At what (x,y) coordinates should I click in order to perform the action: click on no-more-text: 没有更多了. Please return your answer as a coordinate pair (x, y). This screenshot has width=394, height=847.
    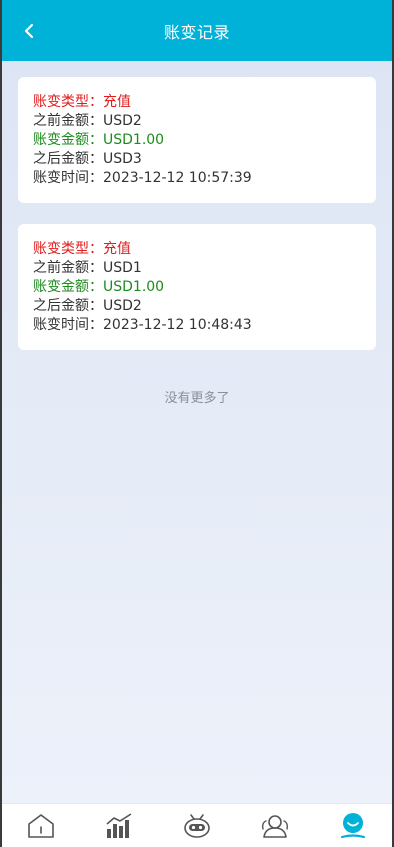
    Looking at the image, I should click on (197, 398).